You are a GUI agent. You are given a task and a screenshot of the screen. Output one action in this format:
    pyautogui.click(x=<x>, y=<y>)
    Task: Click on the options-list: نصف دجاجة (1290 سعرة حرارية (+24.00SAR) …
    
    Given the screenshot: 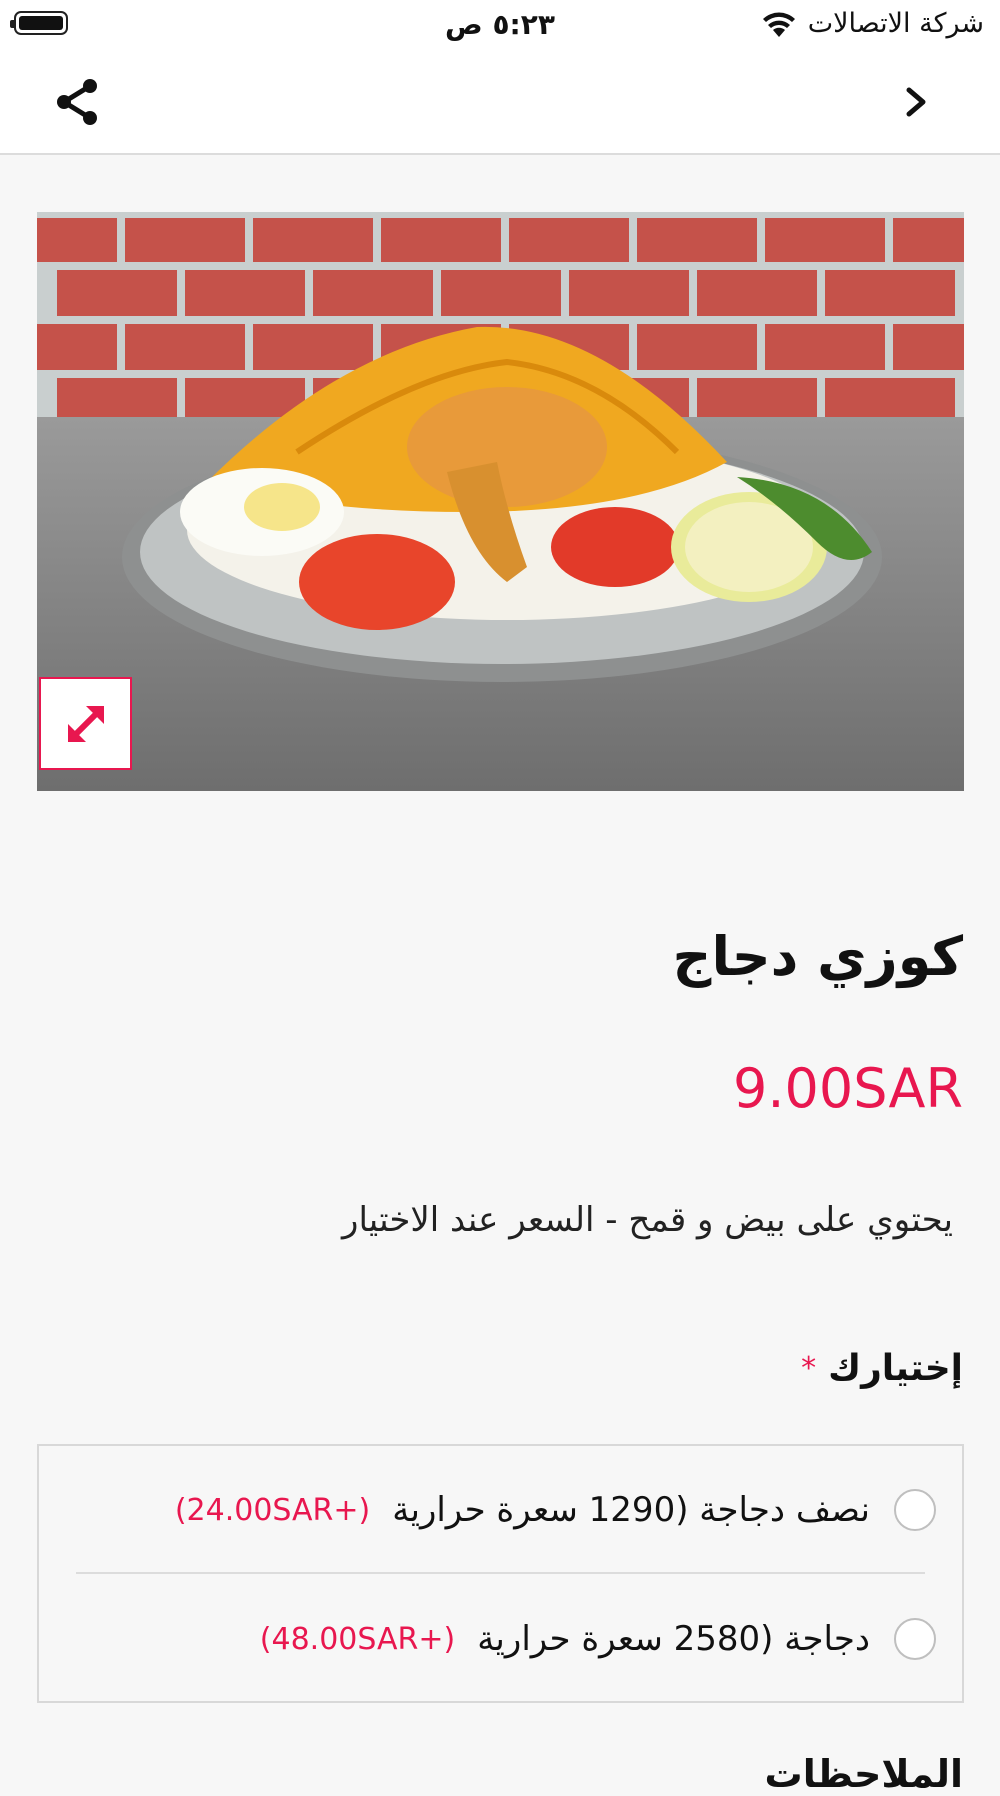 What is the action you would take?
    pyautogui.click(x=500, y=1573)
    